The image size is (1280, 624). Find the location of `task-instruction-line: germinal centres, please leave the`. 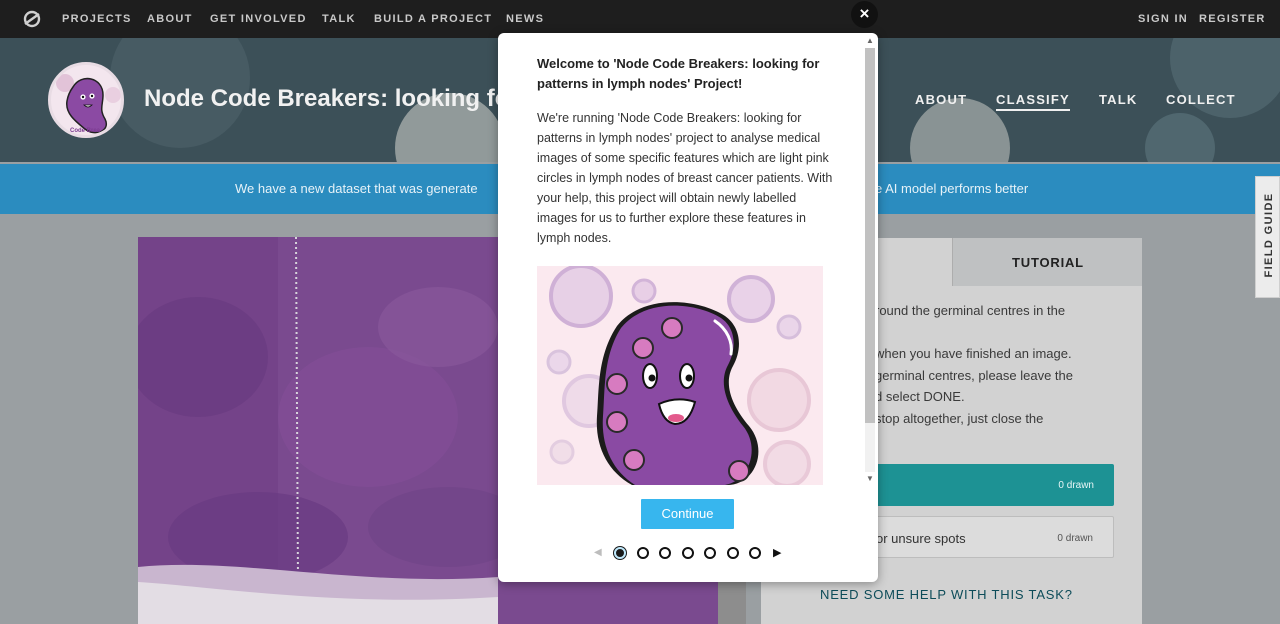

task-instruction-line: germinal centres, please leave the is located at coordinates (974, 375).